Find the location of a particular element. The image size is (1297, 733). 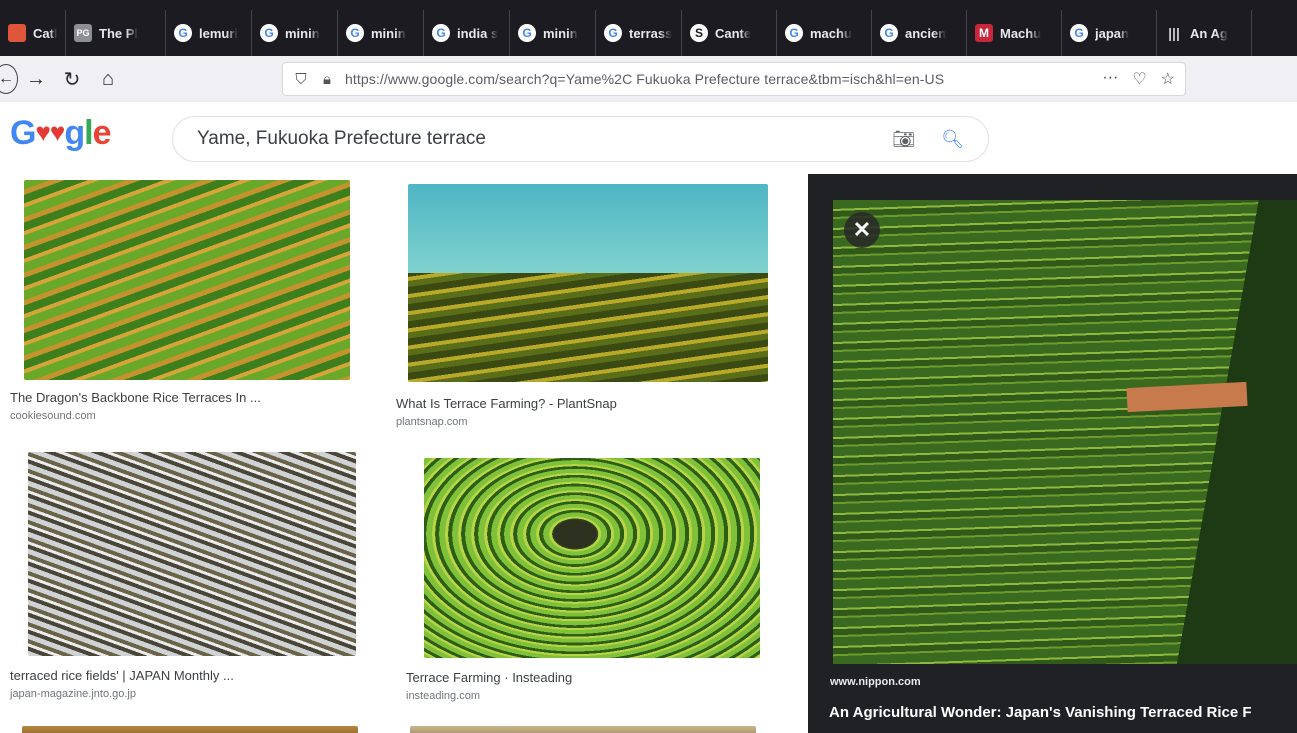

search-input: Yame, Fukuoka Prefecture terrace is located at coordinates (544, 139).